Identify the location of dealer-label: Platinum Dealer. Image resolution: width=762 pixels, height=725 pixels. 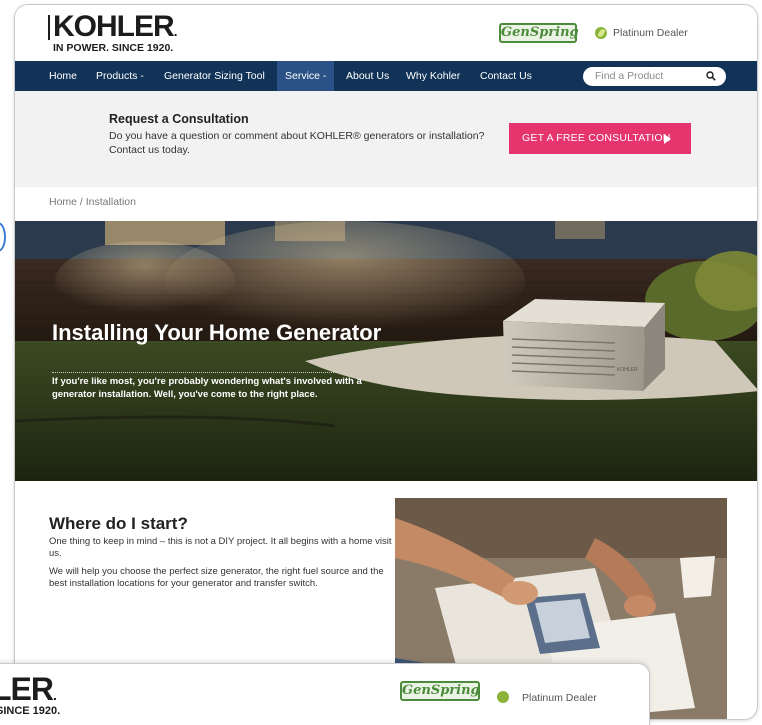
(650, 33).